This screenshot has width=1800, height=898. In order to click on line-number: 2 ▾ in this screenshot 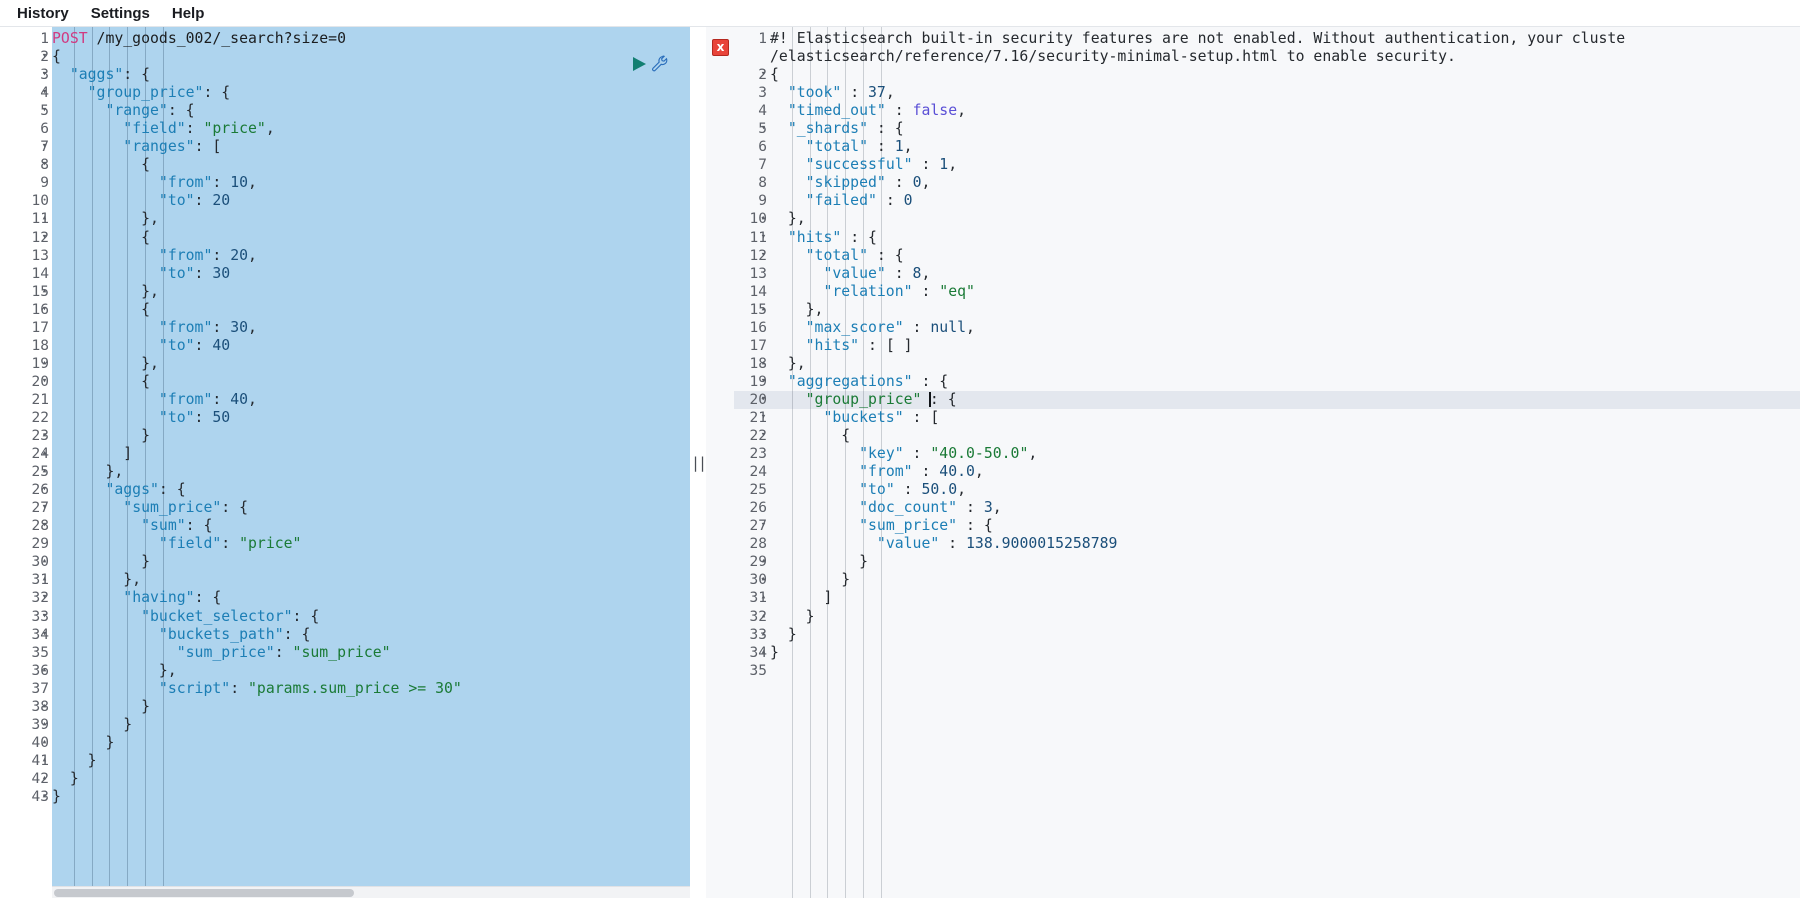, I will do `click(26, 57)`.